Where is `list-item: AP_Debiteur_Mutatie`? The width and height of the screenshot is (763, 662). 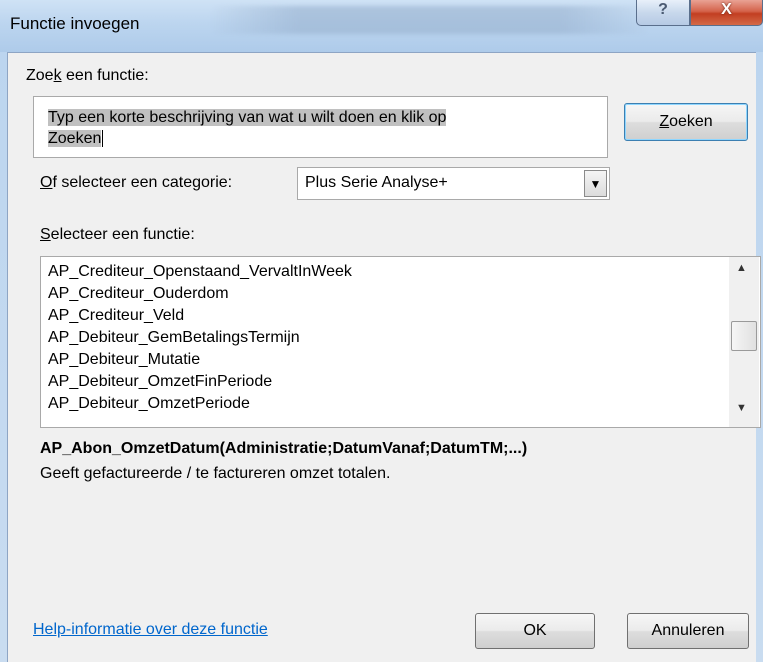 list-item: AP_Debiteur_Mutatie is located at coordinates (124, 360).